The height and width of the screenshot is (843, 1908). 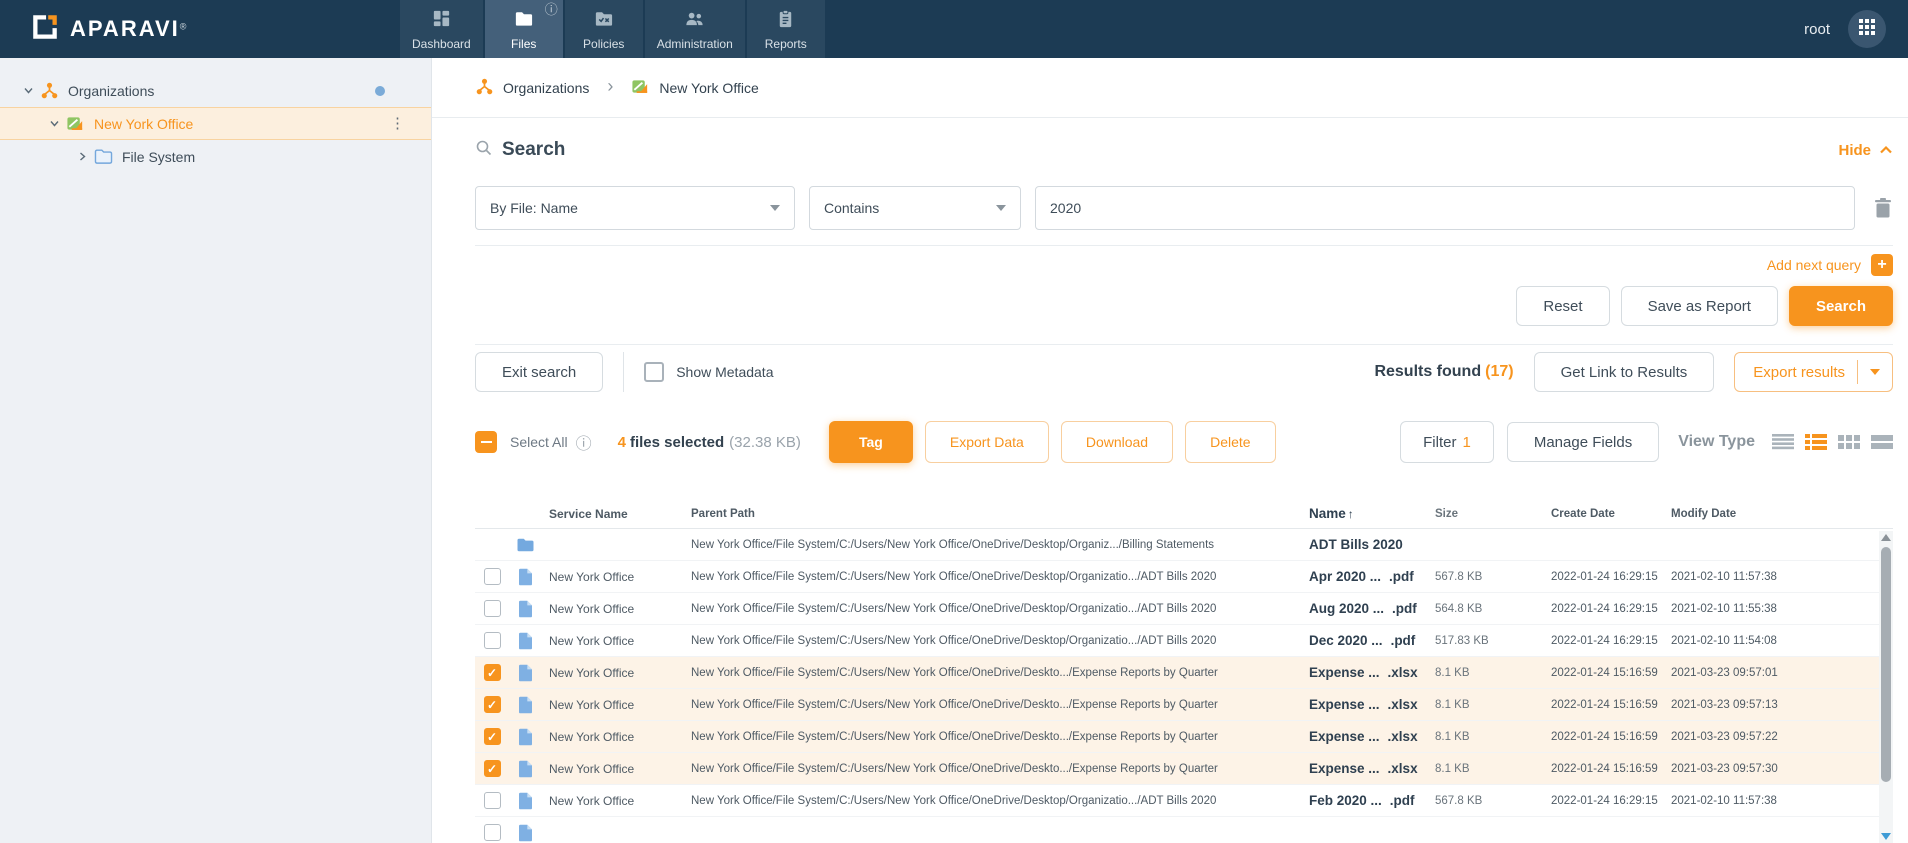 What do you see at coordinates (397, 123) in the screenshot?
I see `kebab-menu-icon: ⋮` at bounding box center [397, 123].